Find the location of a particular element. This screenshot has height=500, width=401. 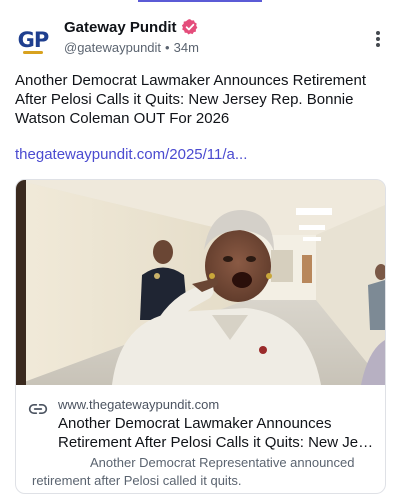

post-header: GP Gateway Pundit @gatewaypundit • 34m is located at coordinates (201, 40).